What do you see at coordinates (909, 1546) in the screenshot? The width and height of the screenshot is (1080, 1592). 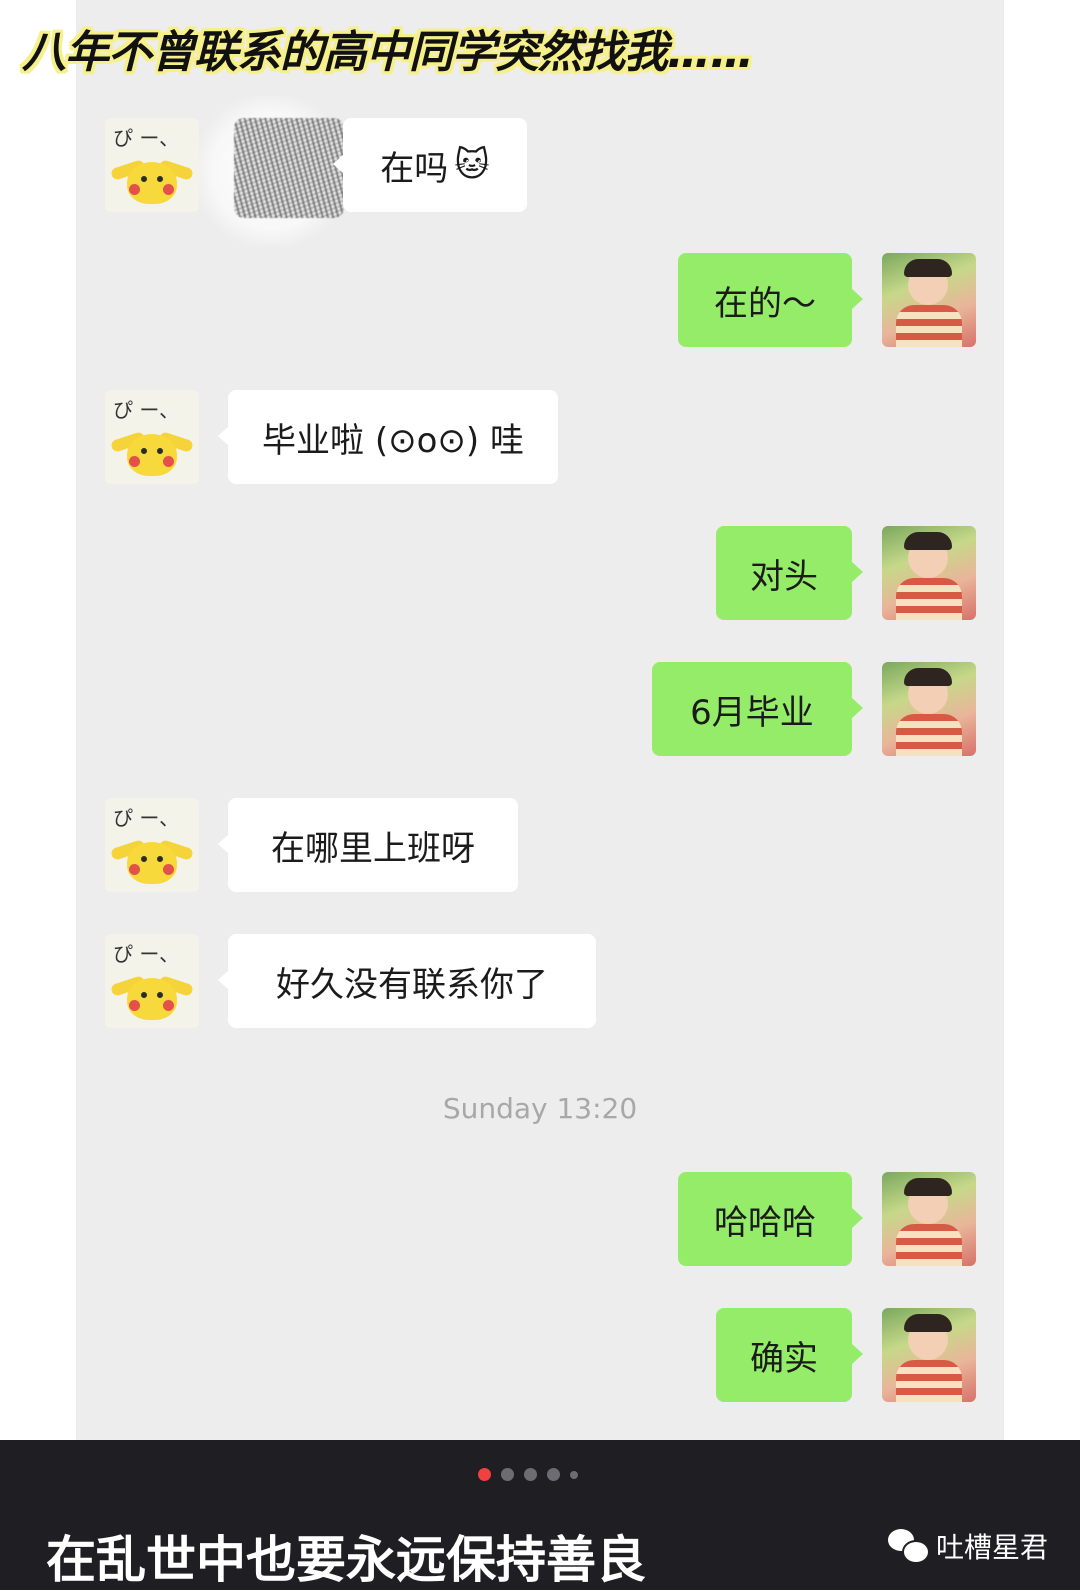 I see `wechat-icon` at bounding box center [909, 1546].